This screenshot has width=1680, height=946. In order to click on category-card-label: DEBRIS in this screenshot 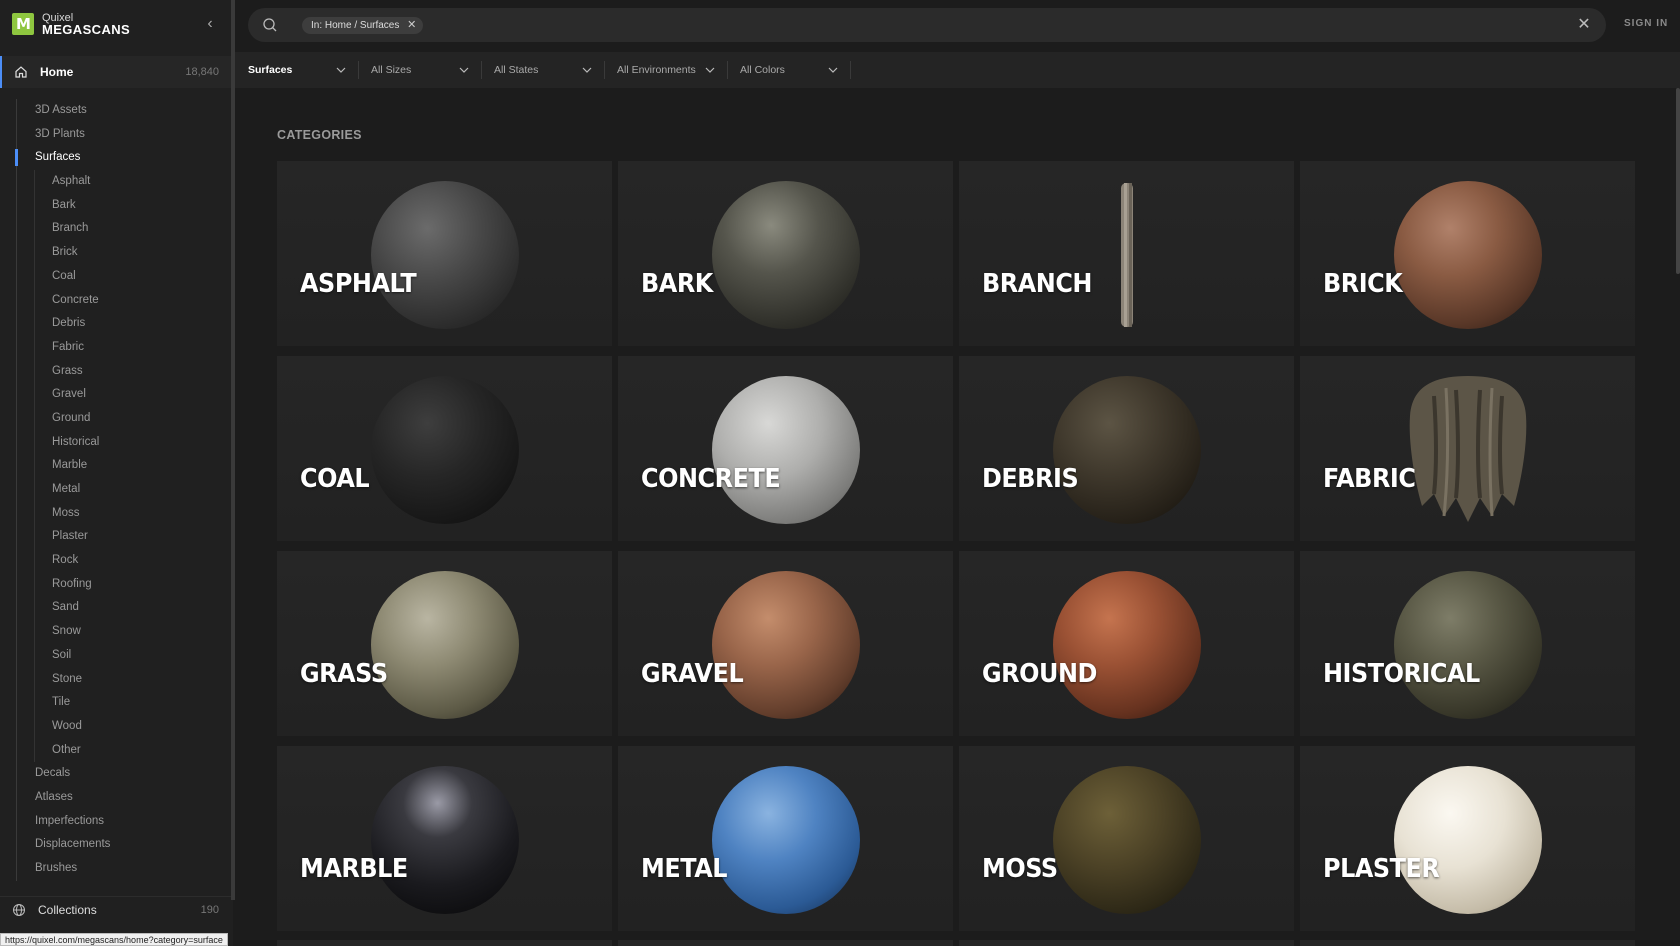, I will do `click(1030, 479)`.